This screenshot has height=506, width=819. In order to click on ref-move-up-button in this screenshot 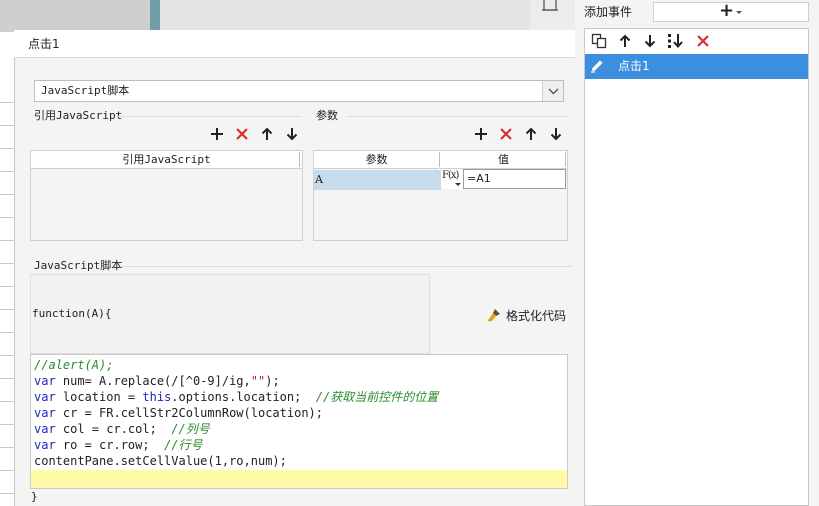, I will do `click(267, 134)`.